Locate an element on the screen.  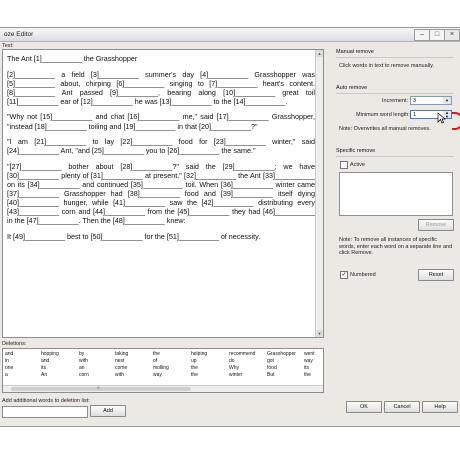
help-button: Help is located at coordinates (440, 407).